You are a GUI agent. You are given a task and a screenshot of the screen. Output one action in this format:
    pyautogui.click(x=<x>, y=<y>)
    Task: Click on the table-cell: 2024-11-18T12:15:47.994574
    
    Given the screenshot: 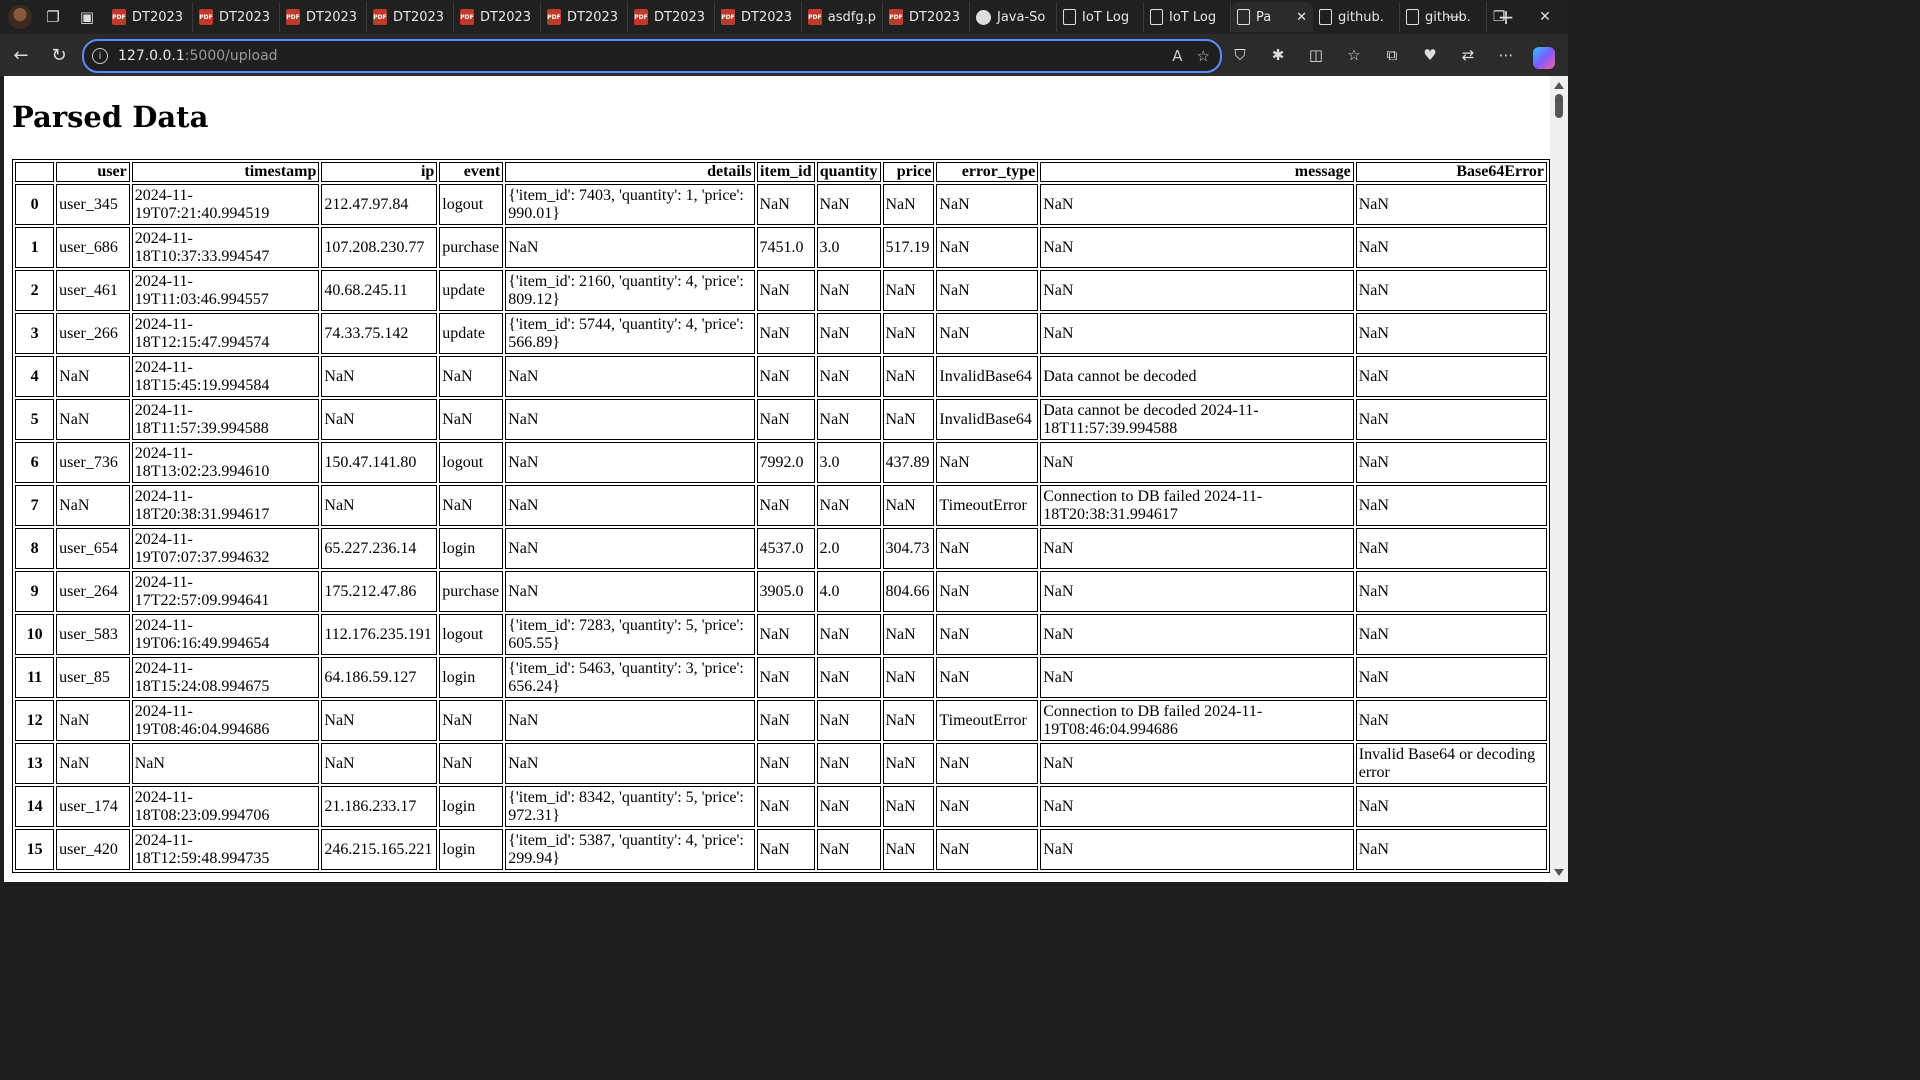 What is the action you would take?
    pyautogui.click(x=225, y=333)
    